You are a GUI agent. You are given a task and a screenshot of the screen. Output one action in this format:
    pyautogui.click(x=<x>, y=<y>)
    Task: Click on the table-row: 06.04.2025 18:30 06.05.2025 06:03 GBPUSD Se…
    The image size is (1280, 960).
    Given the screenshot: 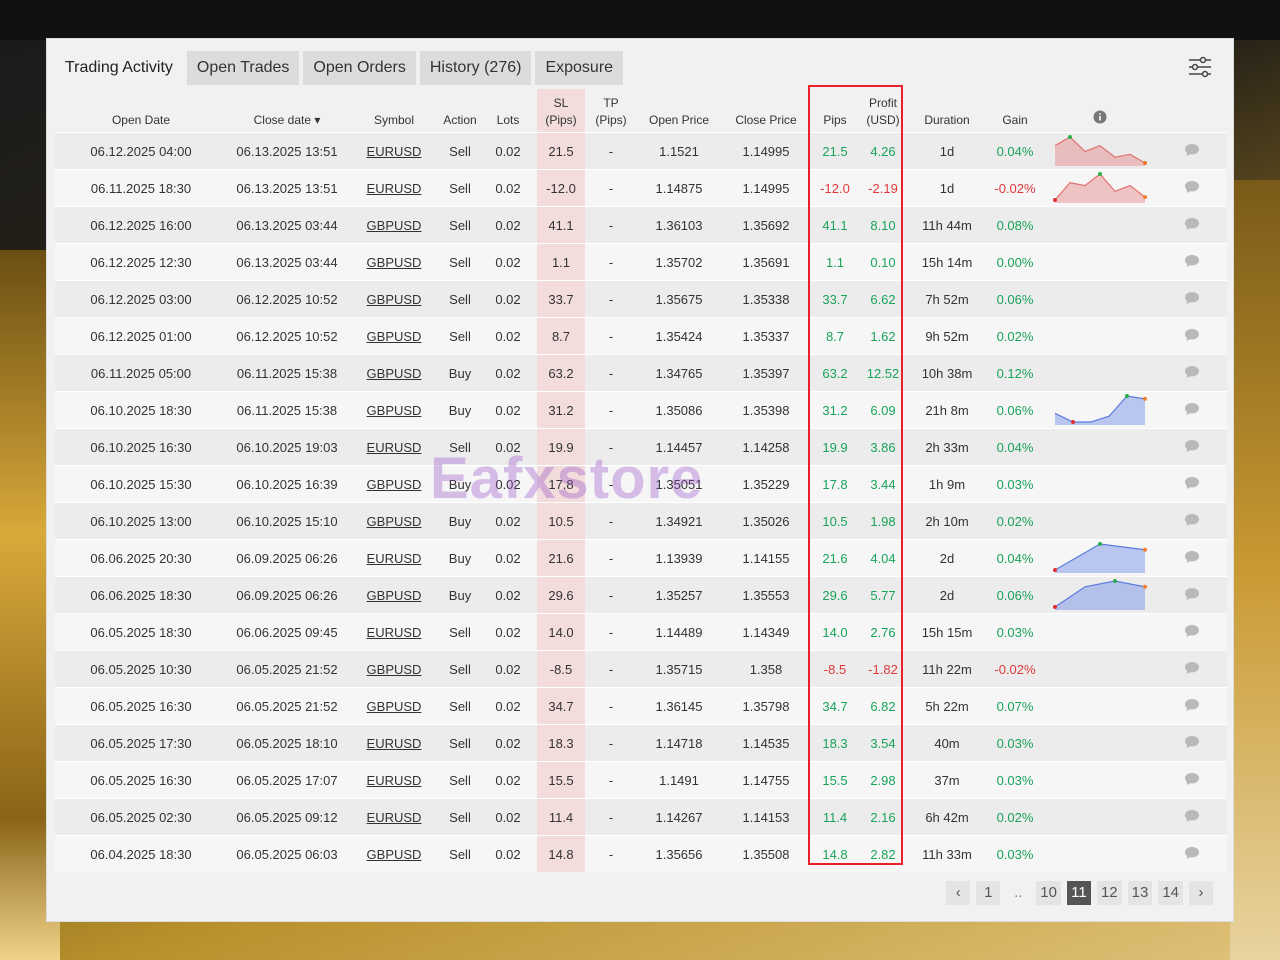 What is the action you would take?
    pyautogui.click(x=641, y=853)
    